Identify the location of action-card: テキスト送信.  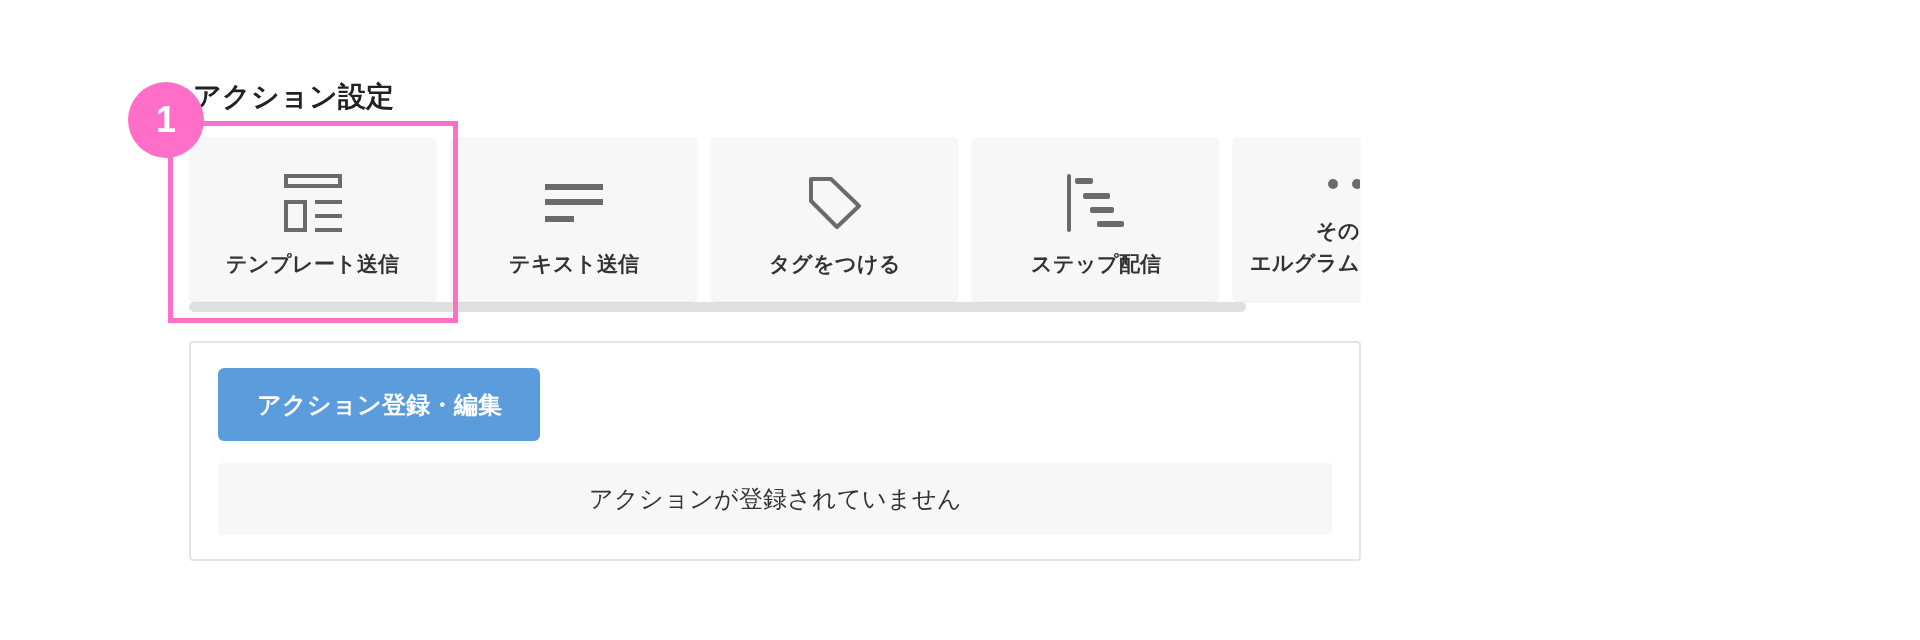
(573, 219).